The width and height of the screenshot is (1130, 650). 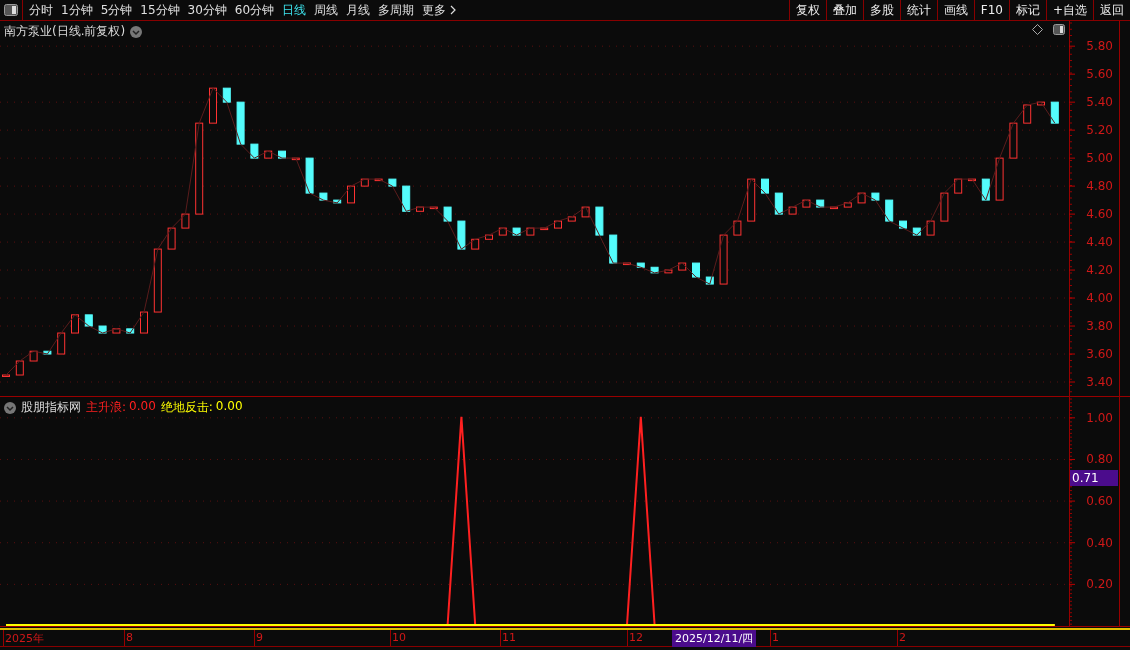 I want to click on period-tab: 30分钟, so click(x=207, y=10).